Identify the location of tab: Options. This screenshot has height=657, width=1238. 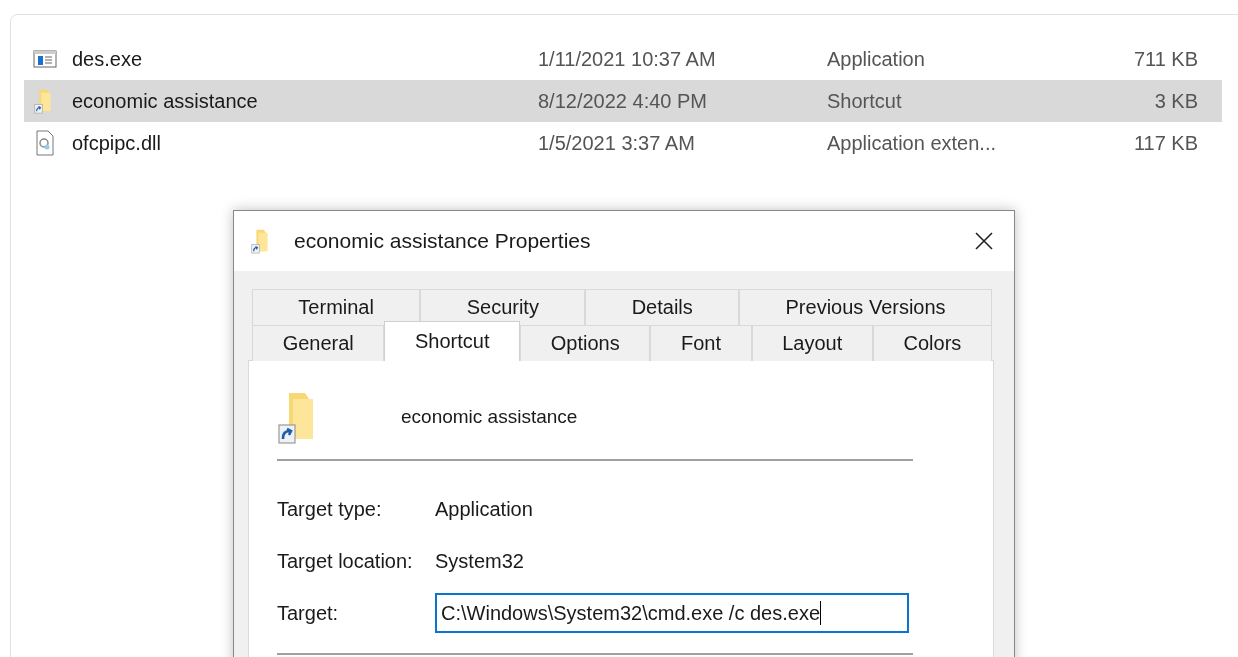
(585, 343).